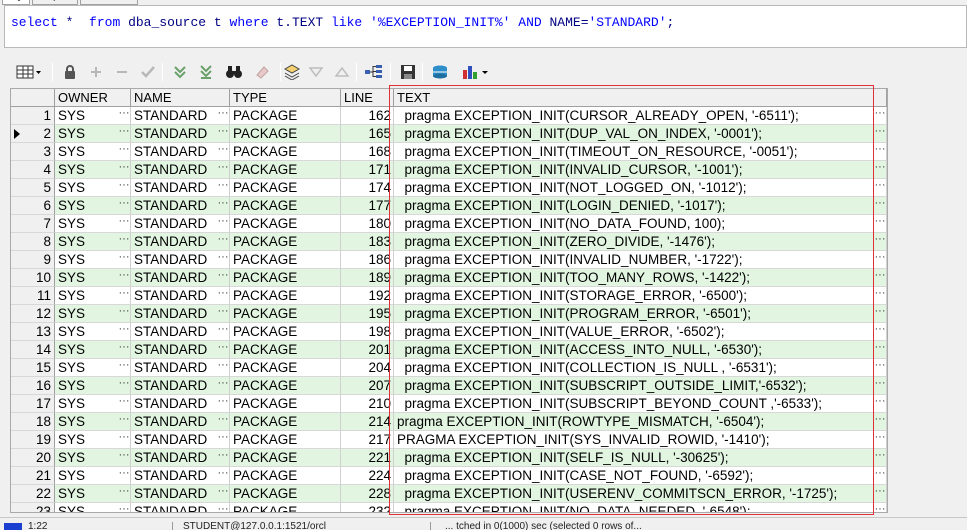  What do you see at coordinates (33, 224) in the screenshot?
I see `row-number: 7` at bounding box center [33, 224].